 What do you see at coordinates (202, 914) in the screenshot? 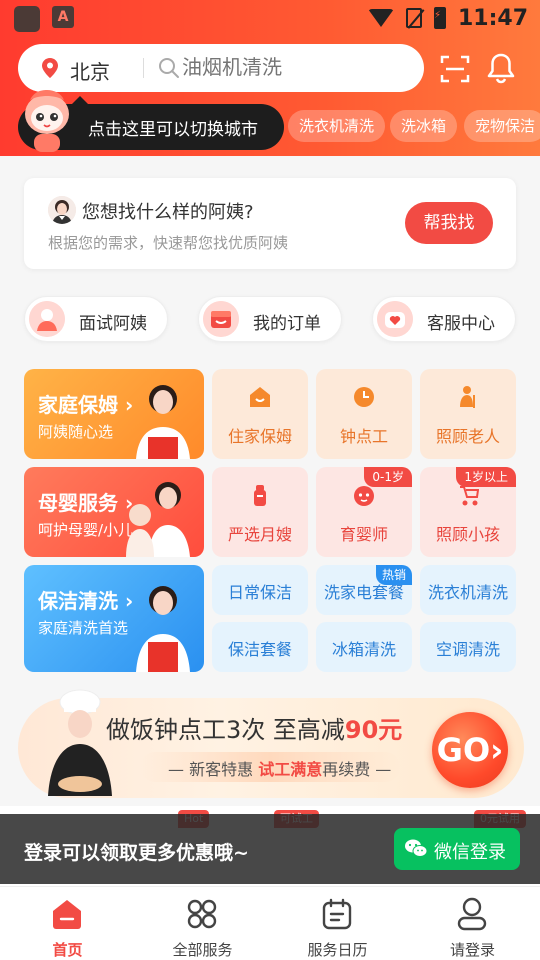
I see `grid-icon` at bounding box center [202, 914].